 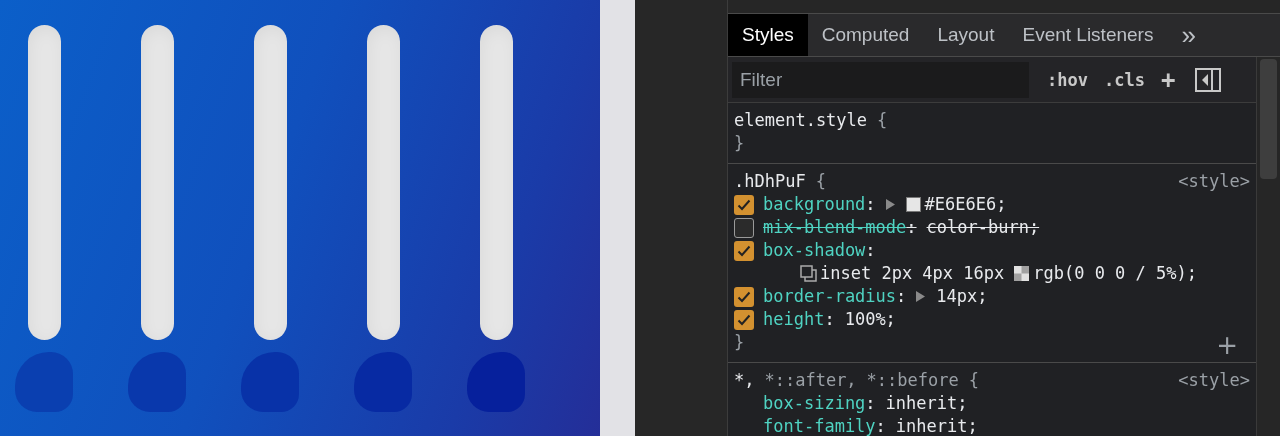 What do you see at coordinates (1067, 79) in the screenshot?
I see `toolbar-button: :hov` at bounding box center [1067, 79].